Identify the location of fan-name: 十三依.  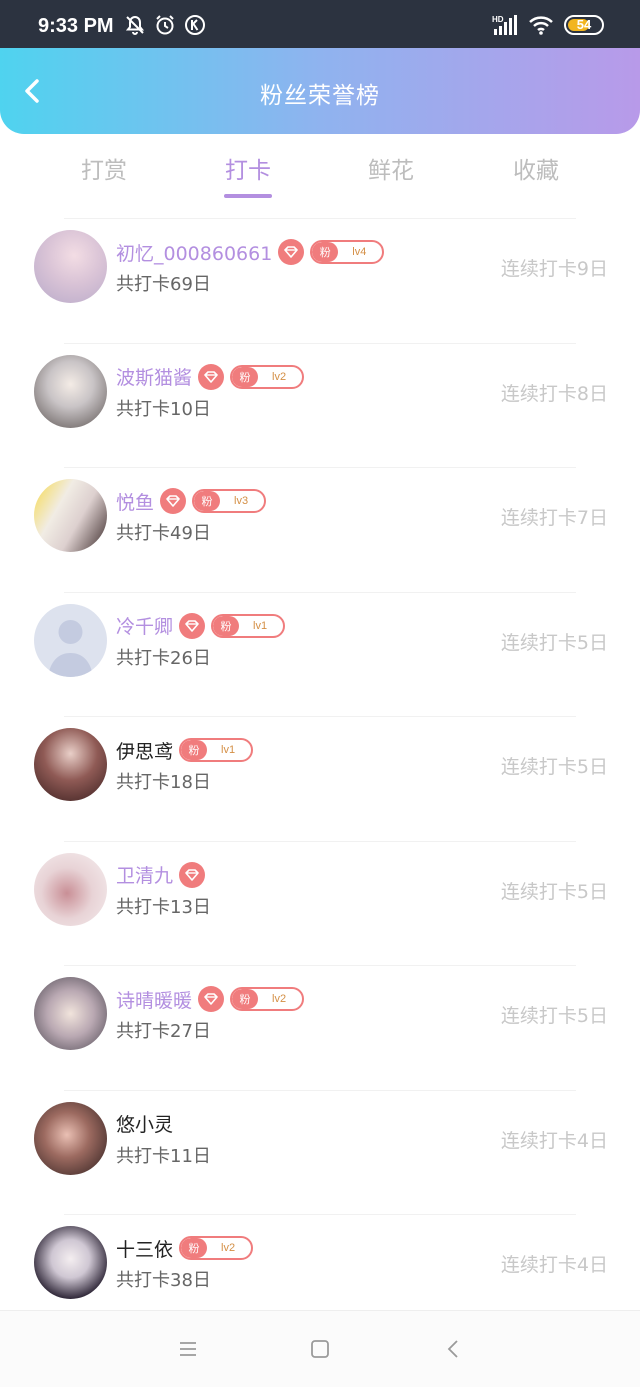
(145, 1249).